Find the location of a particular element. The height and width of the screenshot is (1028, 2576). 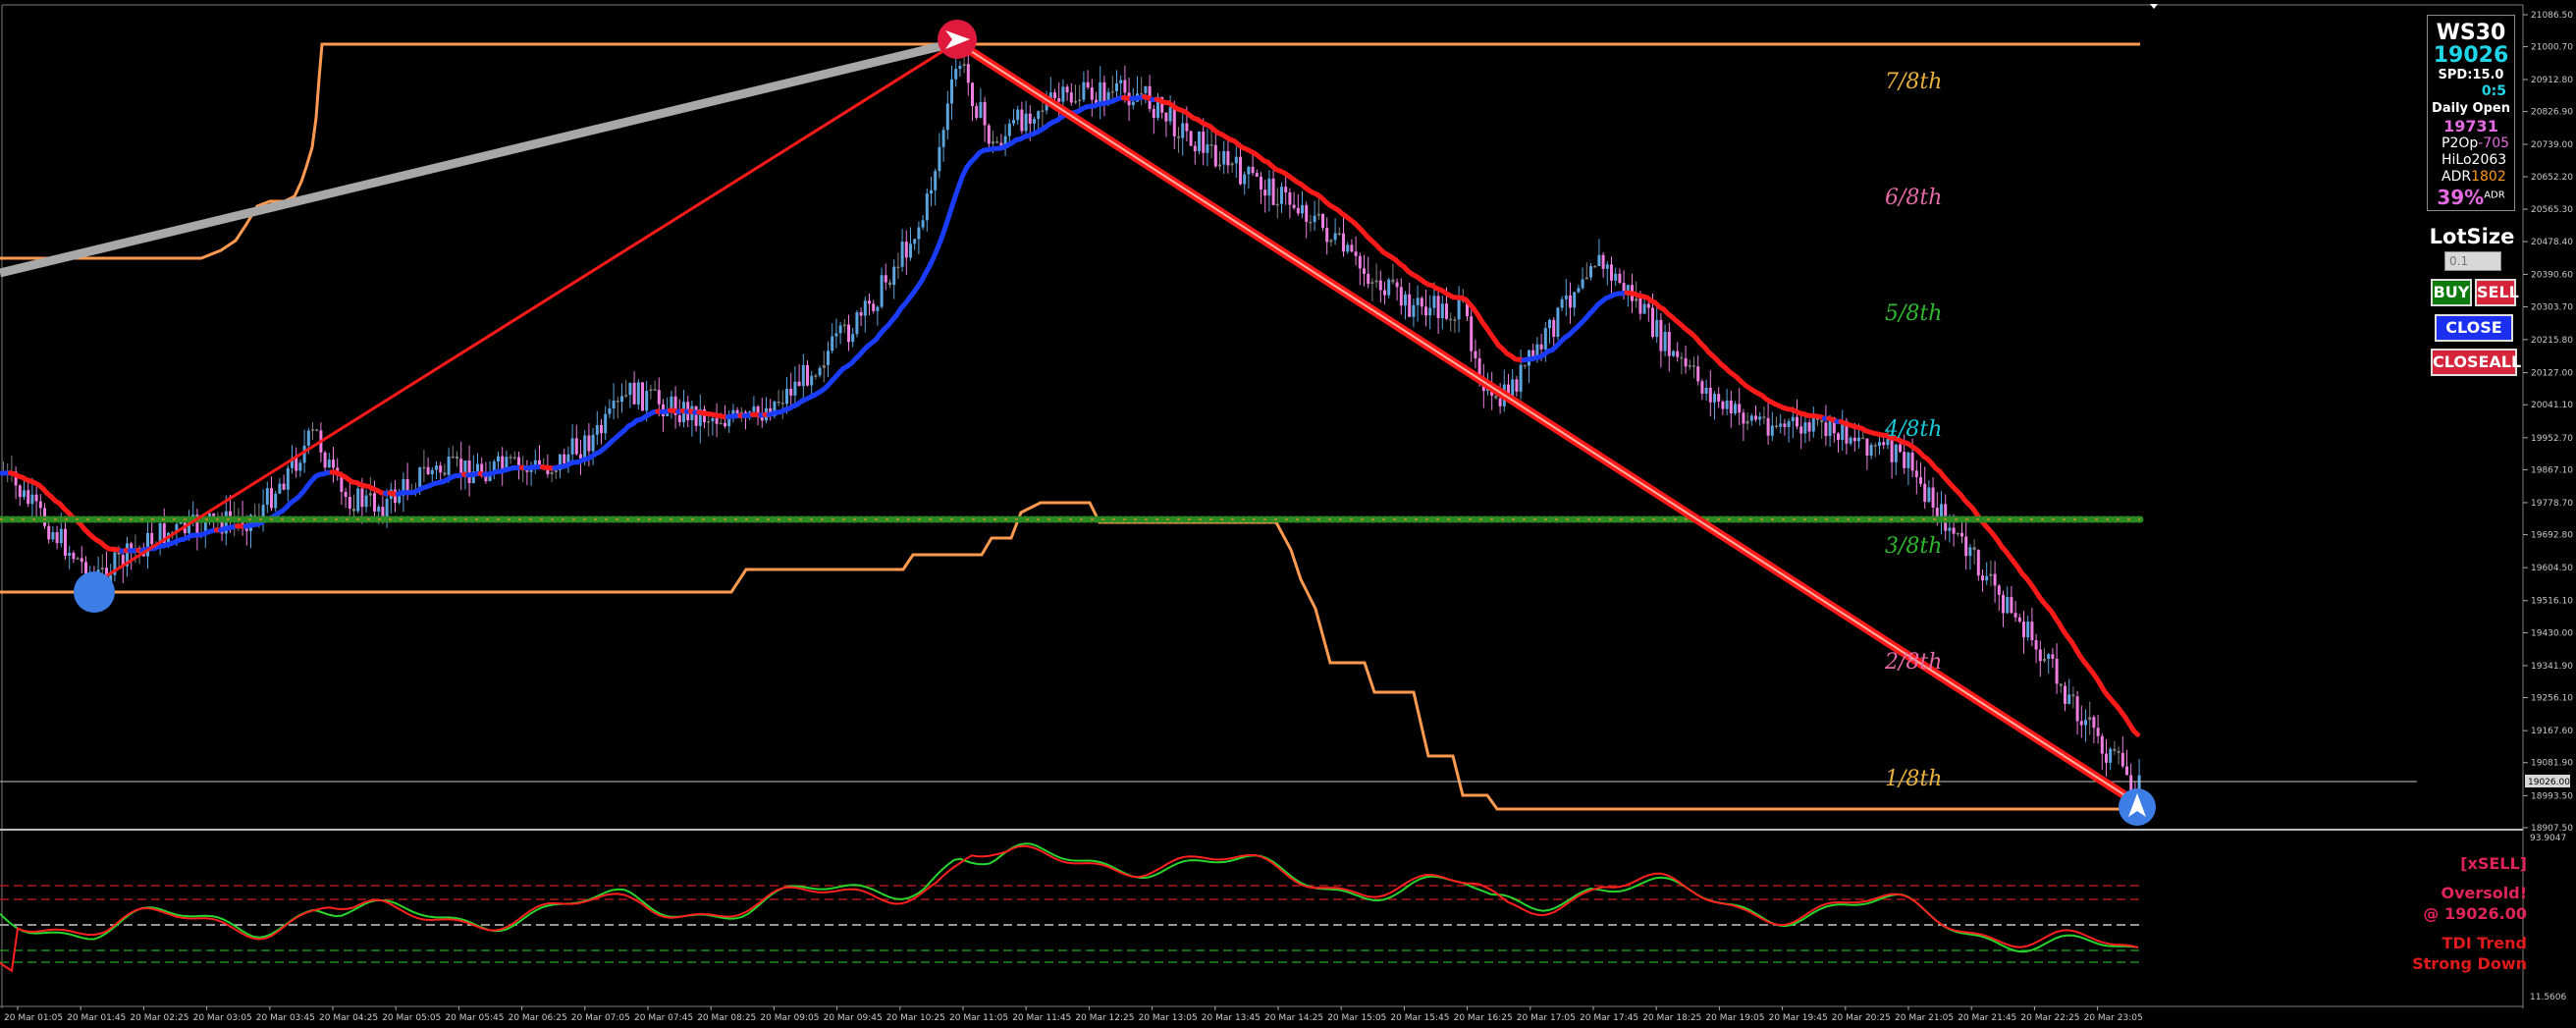

time-tick-label: 20 Mar 04:25 is located at coordinates (348, 1018).